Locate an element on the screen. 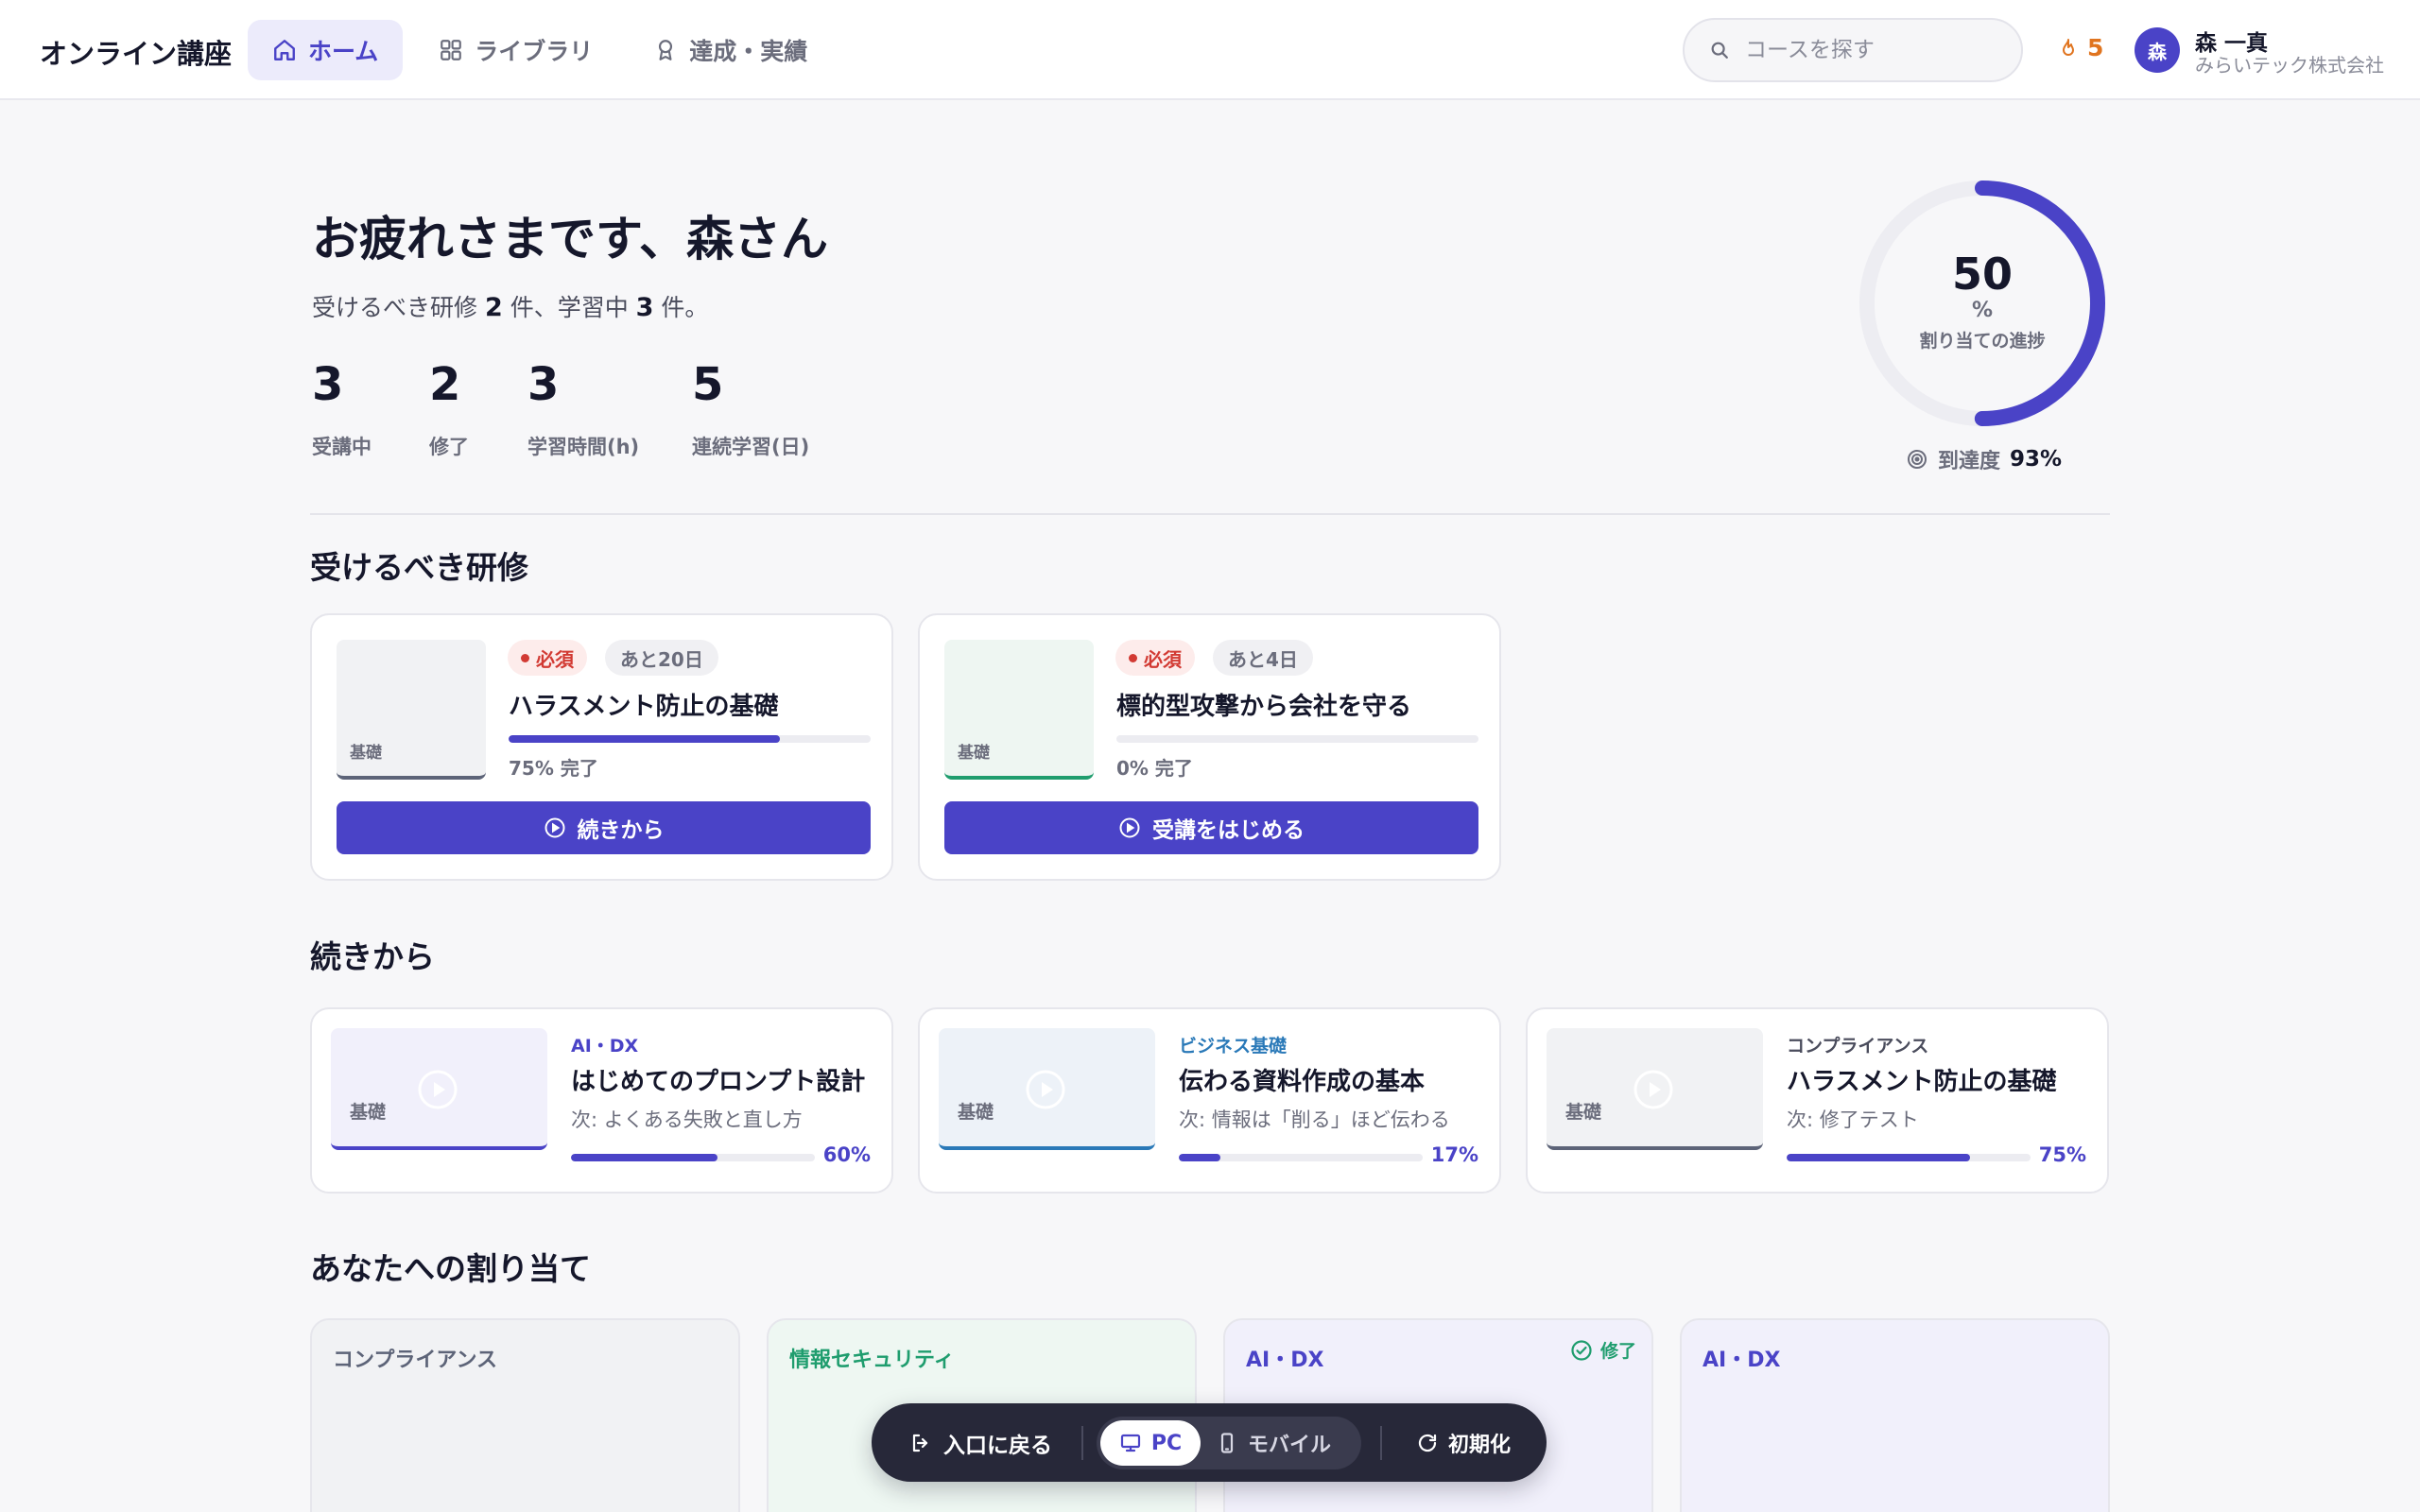 This screenshot has height=1512, width=2420. nav-achievements-label: 達成・実績 is located at coordinates (749, 51).